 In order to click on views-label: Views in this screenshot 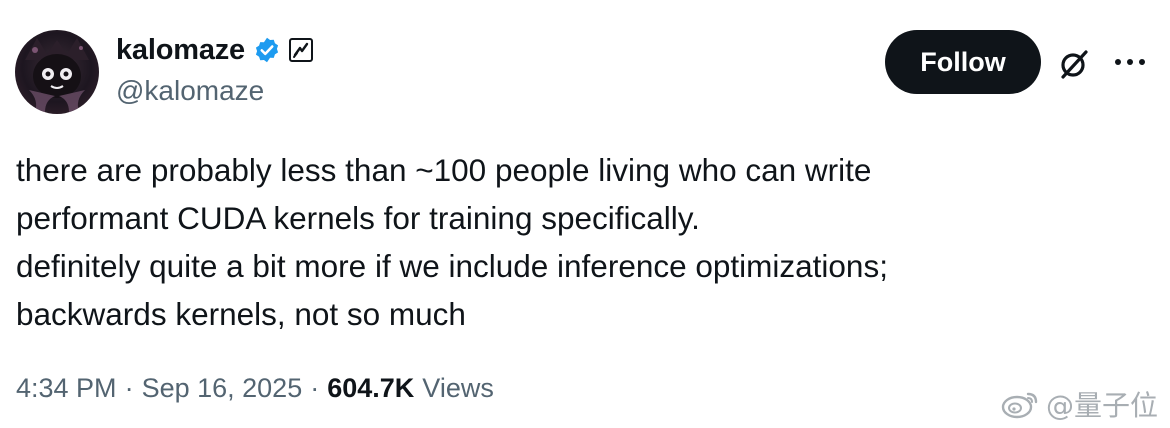, I will do `click(458, 388)`.